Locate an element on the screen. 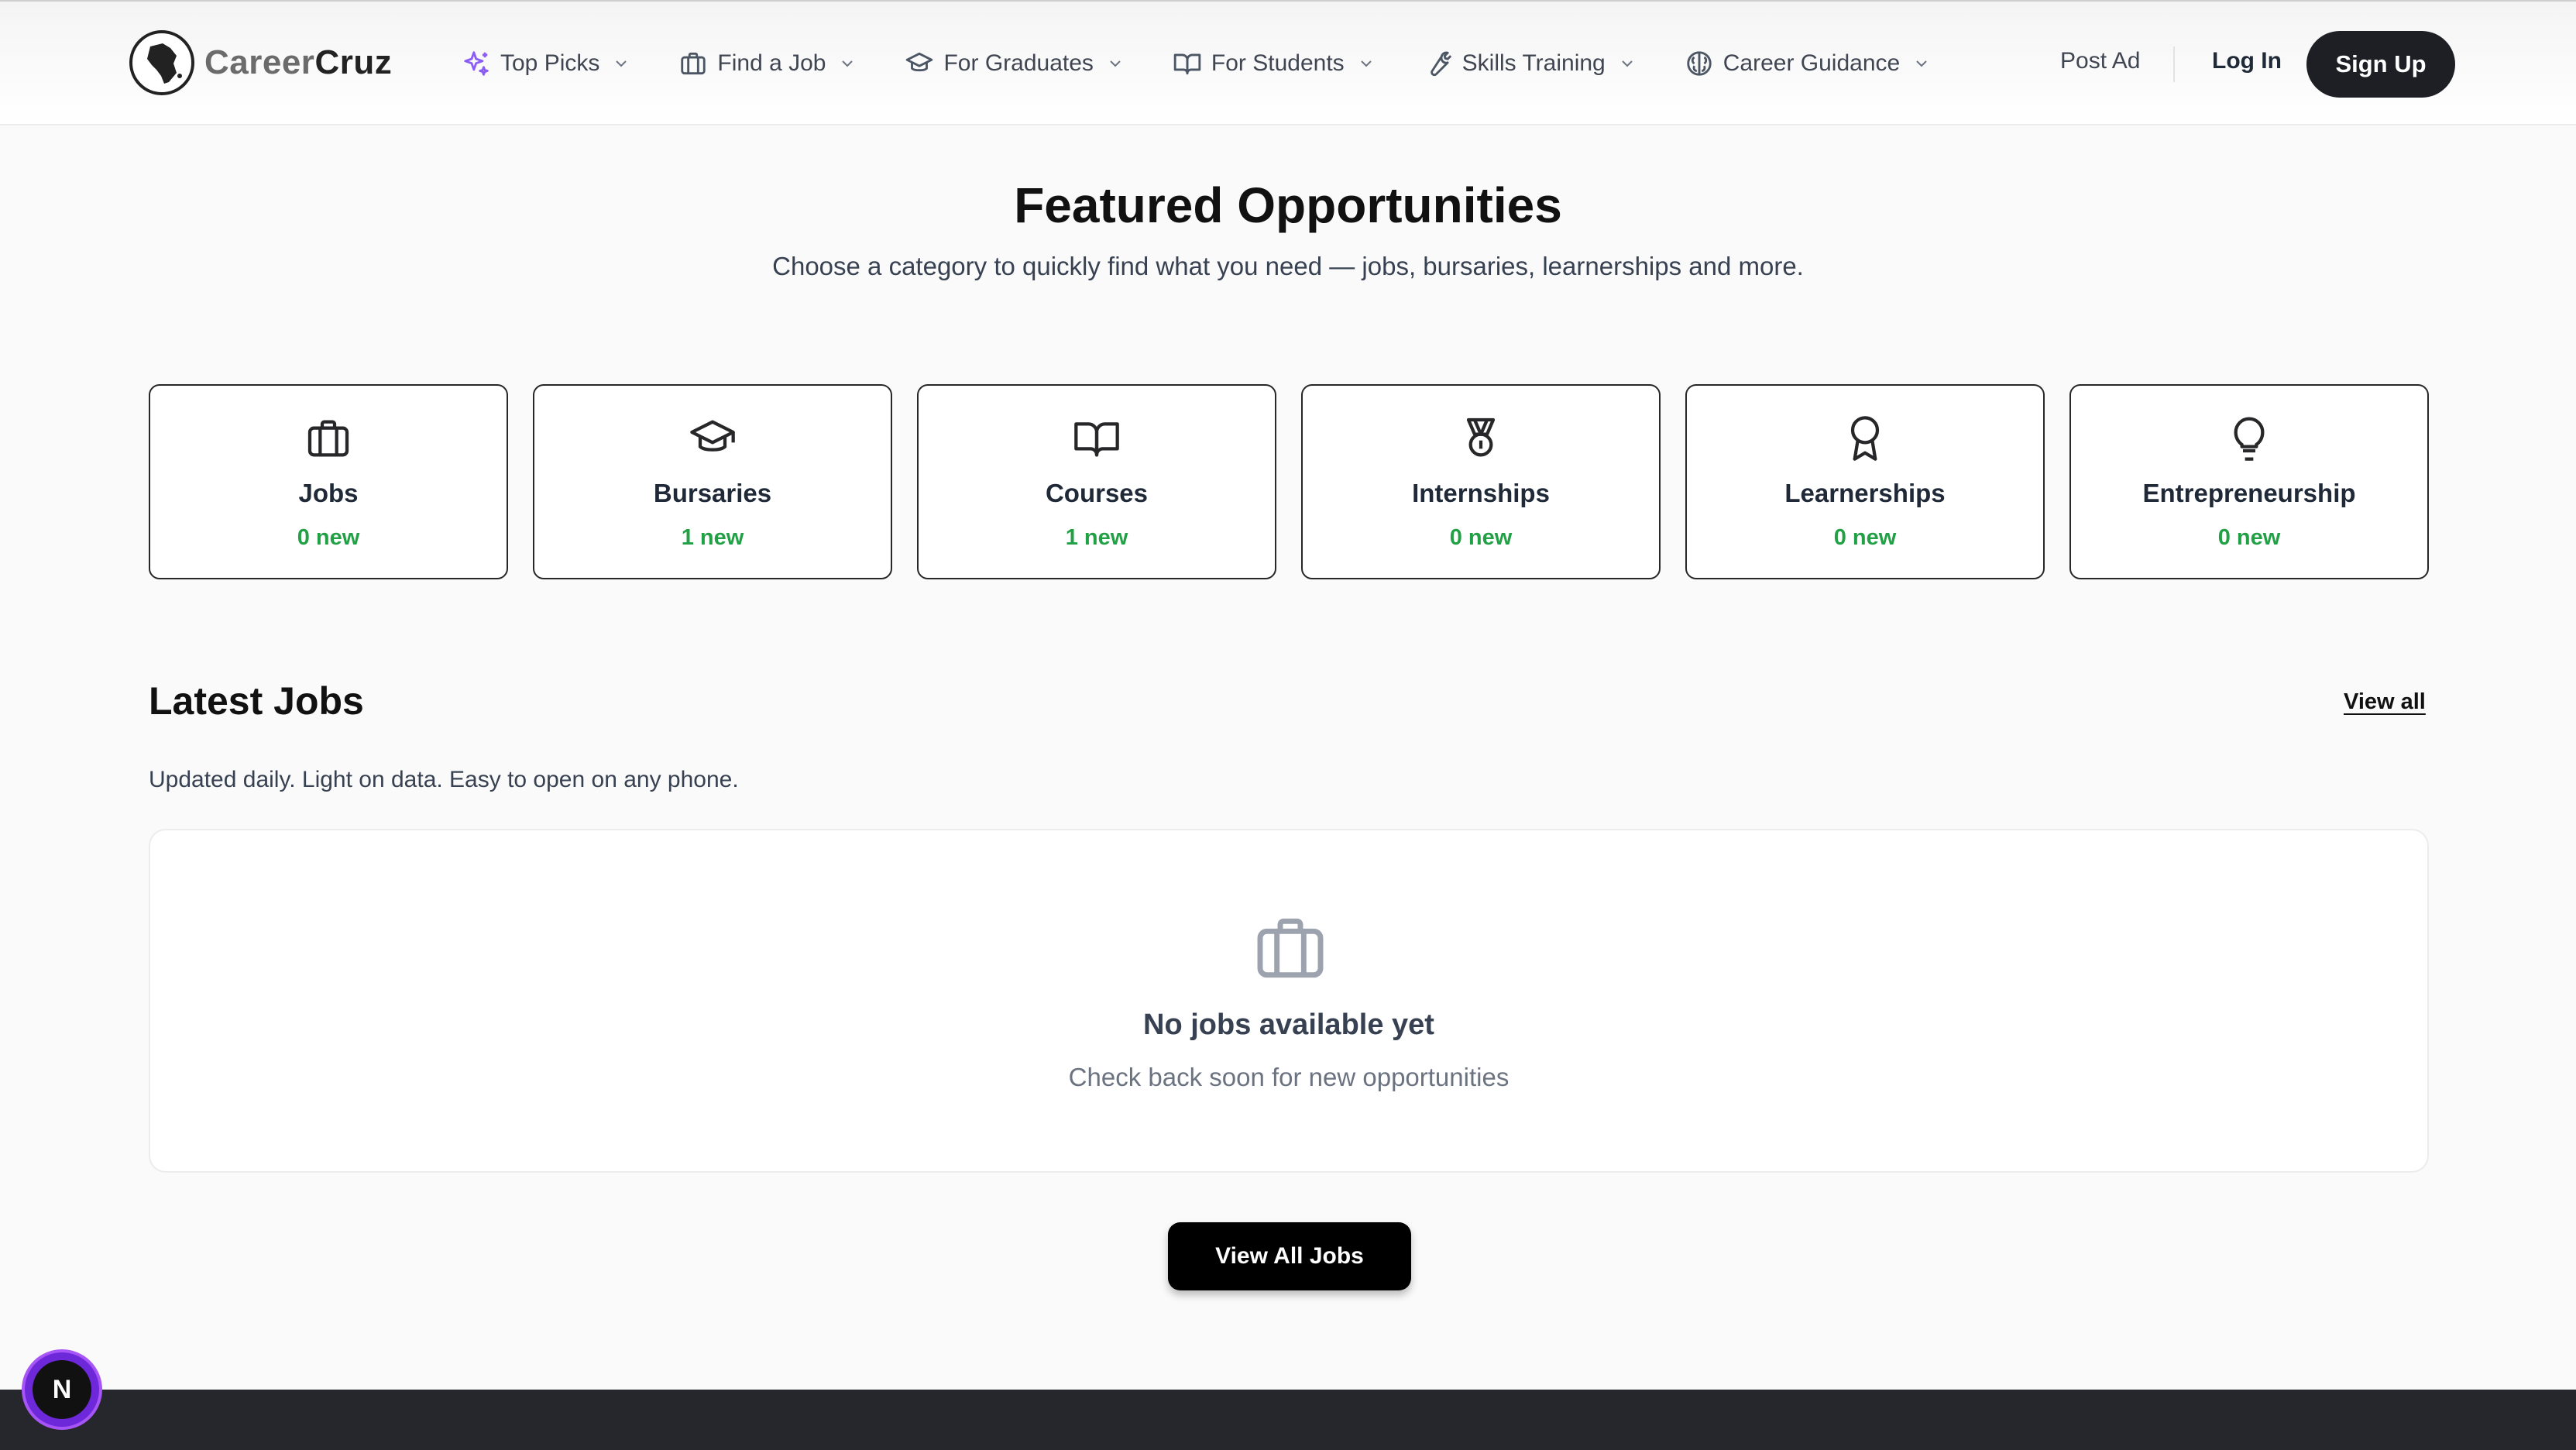 The height and width of the screenshot is (1450, 2576). brain-icon is located at coordinates (1699, 63).